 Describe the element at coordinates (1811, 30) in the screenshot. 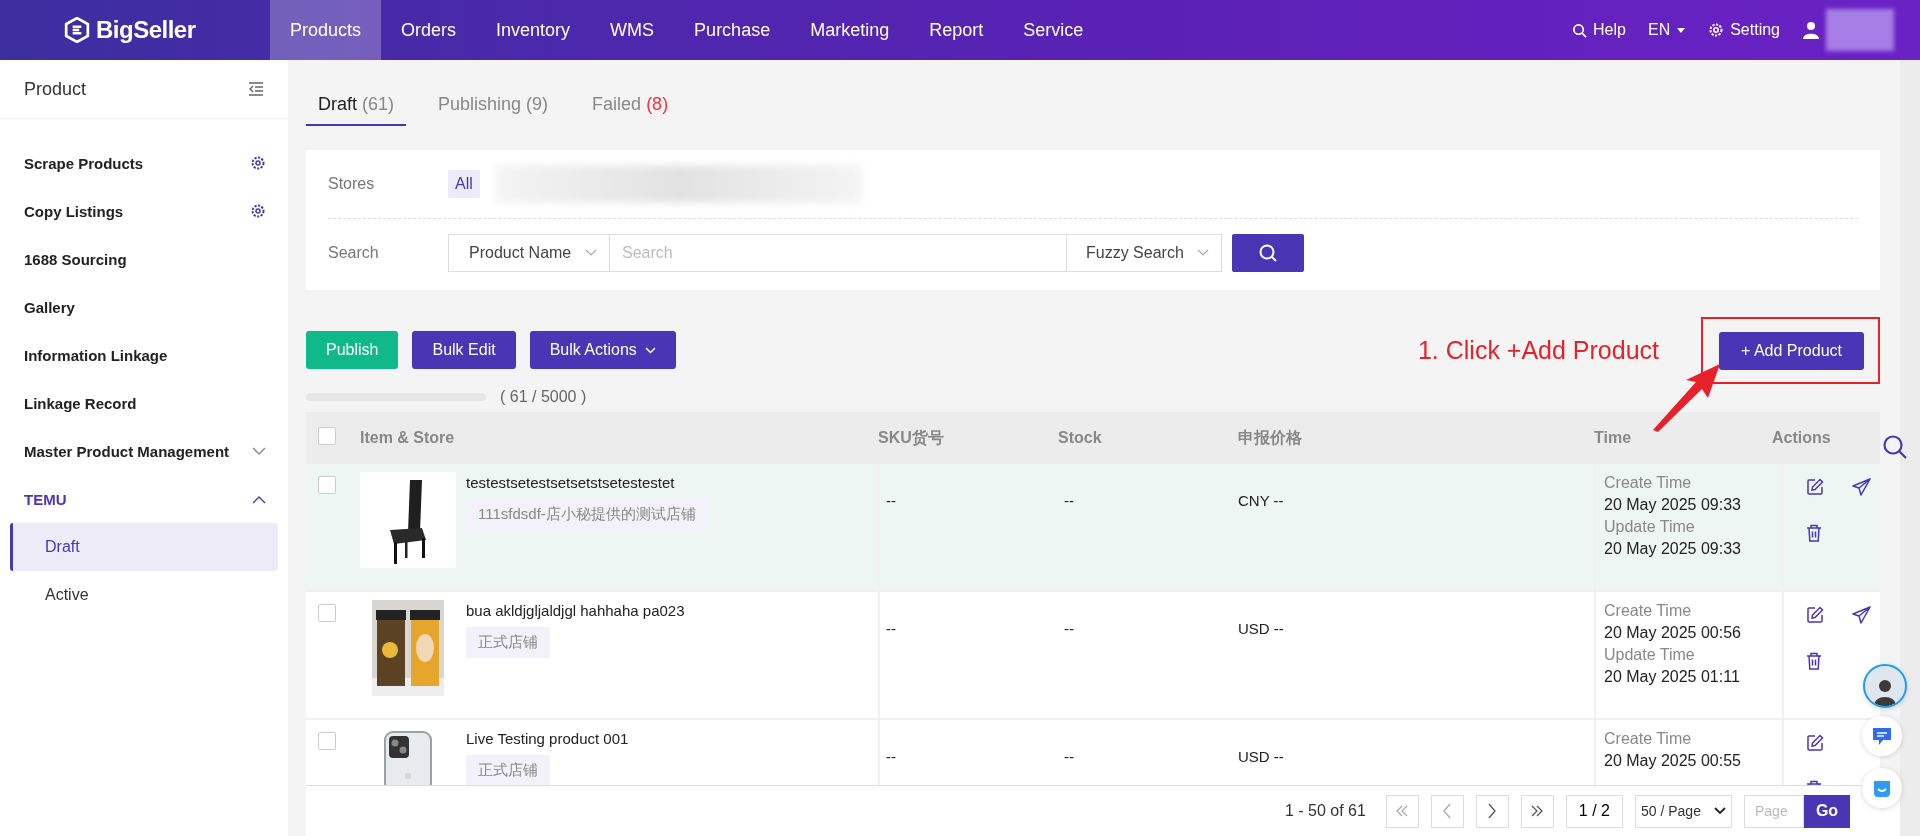

I see `user-icon` at that location.